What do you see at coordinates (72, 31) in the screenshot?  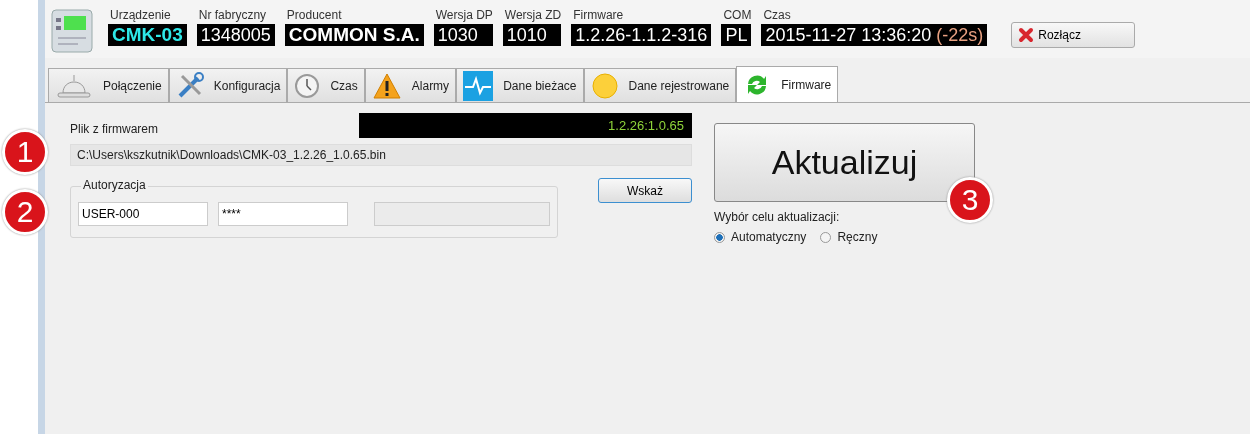 I see `device-icon` at bounding box center [72, 31].